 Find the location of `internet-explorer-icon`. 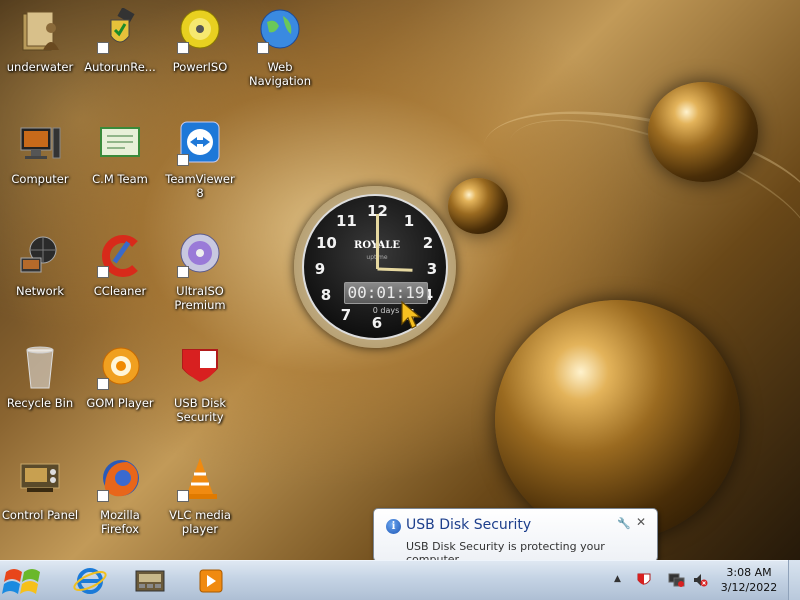

internet-explorer-icon is located at coordinates (90, 581).